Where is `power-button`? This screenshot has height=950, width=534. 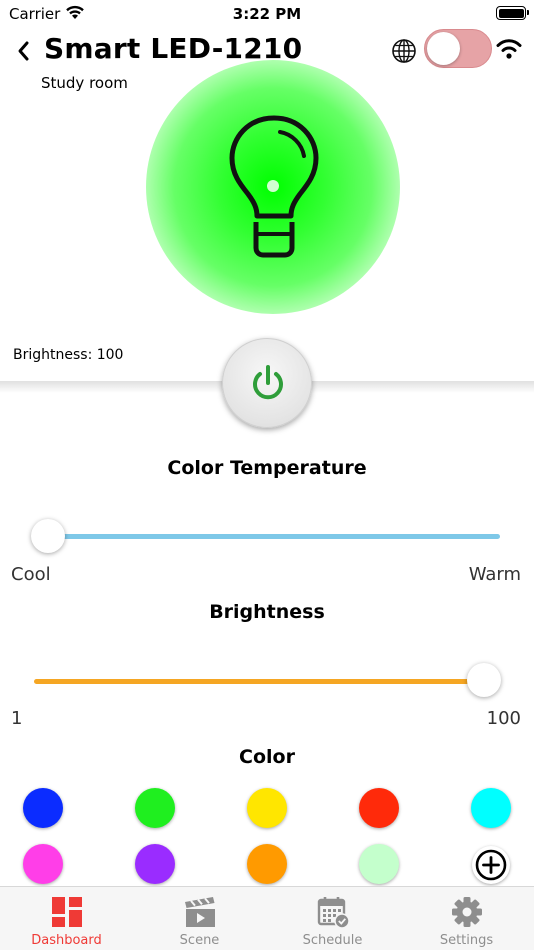
power-button is located at coordinates (267, 383).